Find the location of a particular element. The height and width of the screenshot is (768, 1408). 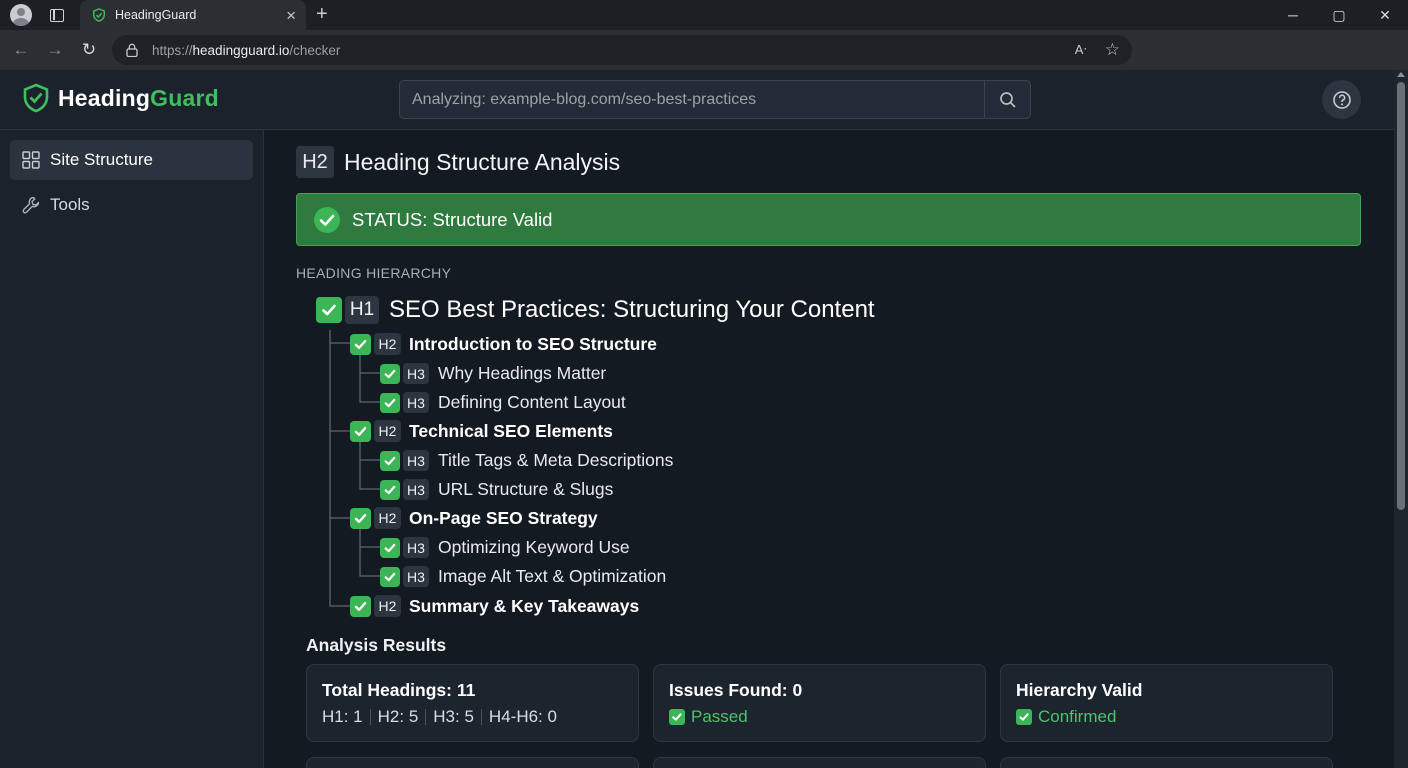

profile-avatar-icon is located at coordinates (21, 15).